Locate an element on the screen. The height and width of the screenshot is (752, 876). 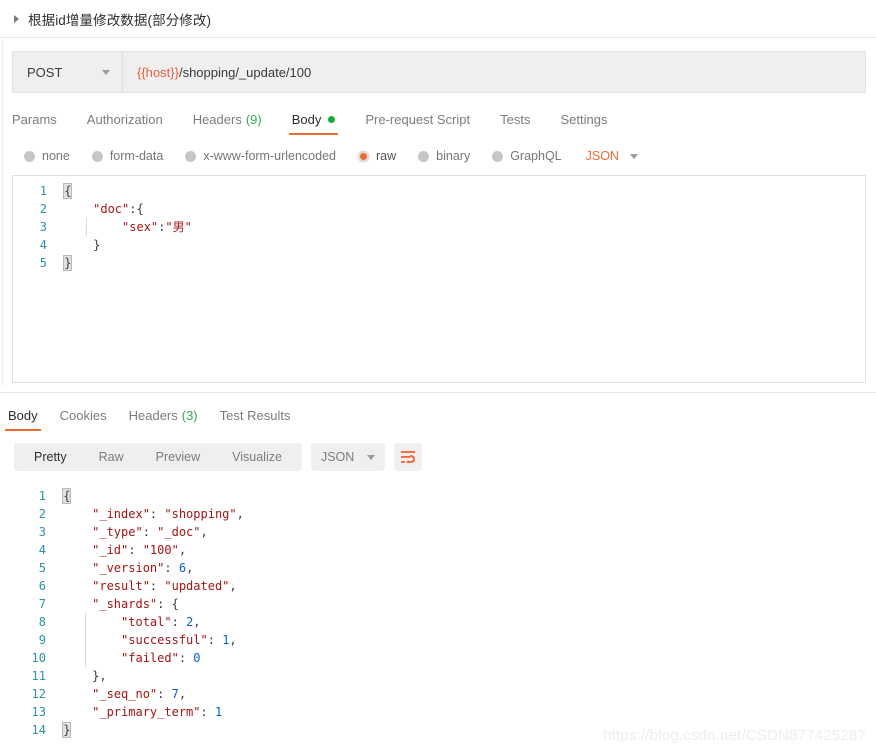
code-token: : { is located at coordinates (168, 604).